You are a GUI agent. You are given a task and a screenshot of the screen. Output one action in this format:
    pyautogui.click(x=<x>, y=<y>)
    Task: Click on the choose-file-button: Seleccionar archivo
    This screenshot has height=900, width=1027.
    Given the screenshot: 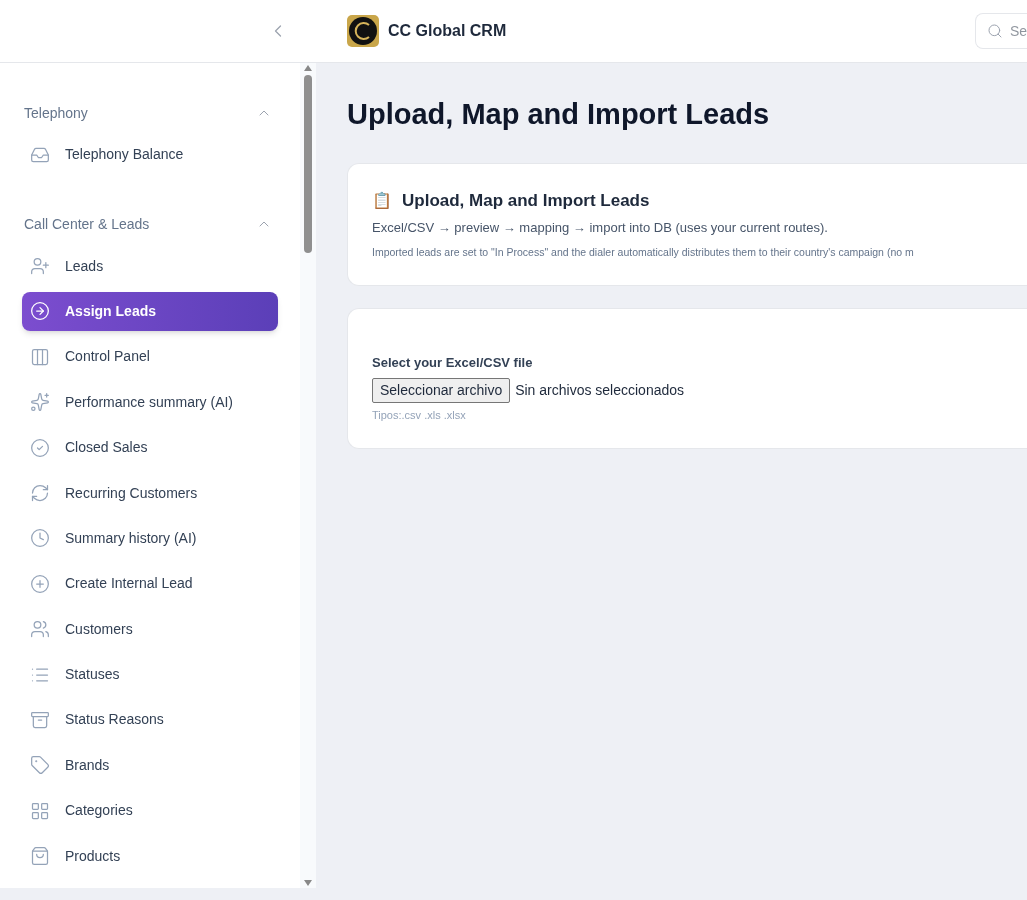 What is the action you would take?
    pyautogui.click(x=441, y=391)
    